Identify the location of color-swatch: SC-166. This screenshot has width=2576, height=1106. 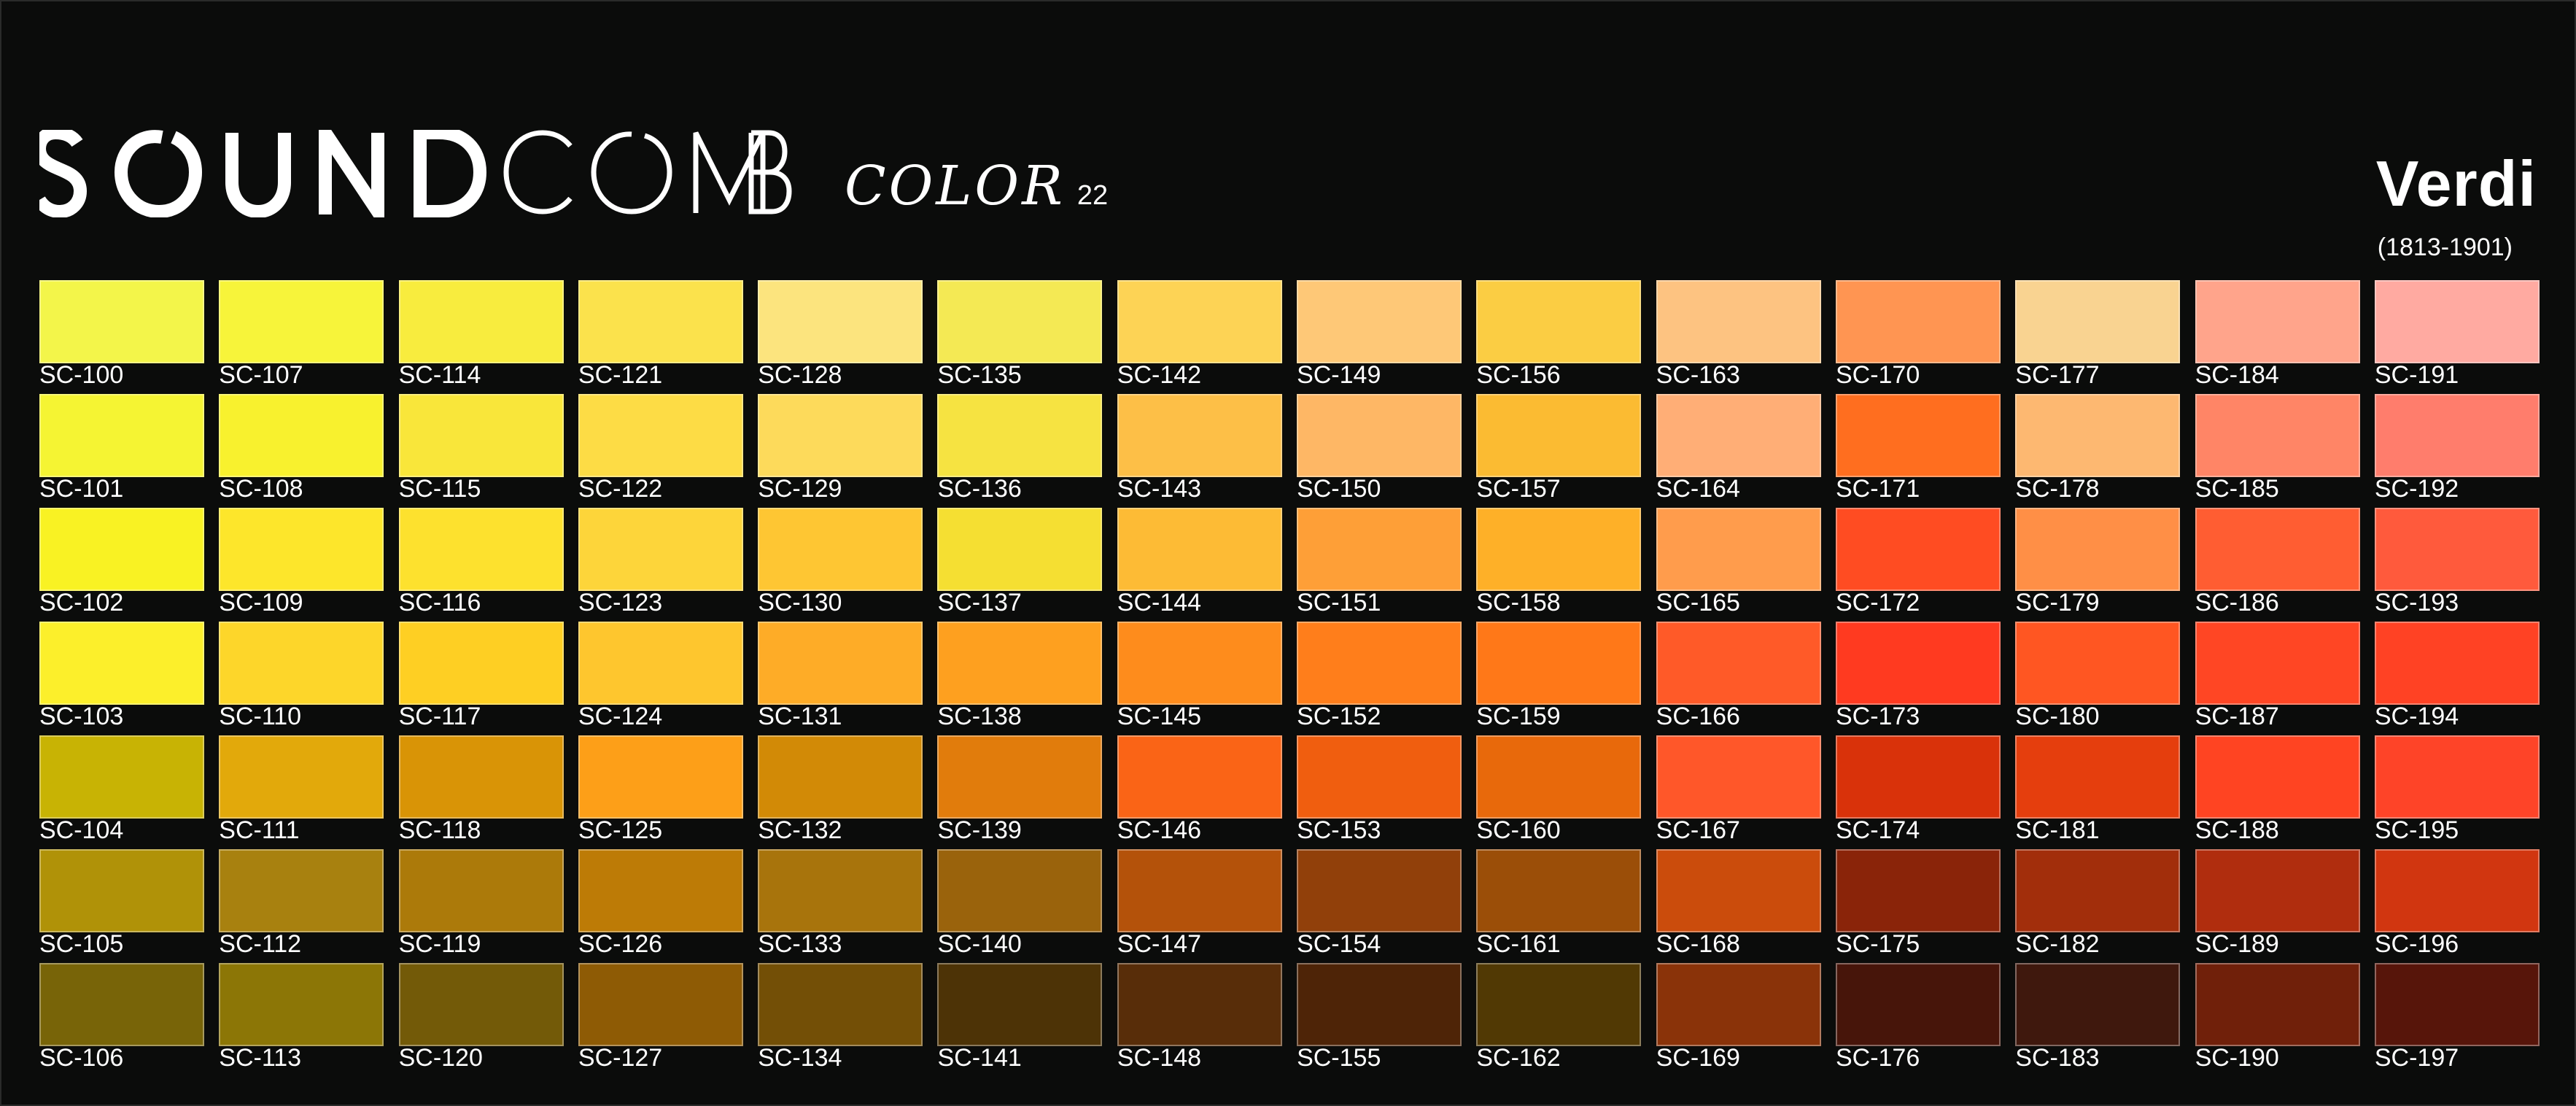
(1739, 679).